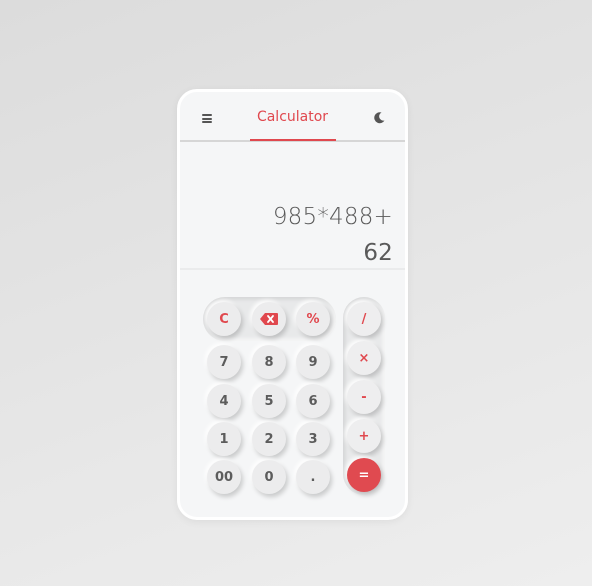  I want to click on backspace-button, so click(269, 319).